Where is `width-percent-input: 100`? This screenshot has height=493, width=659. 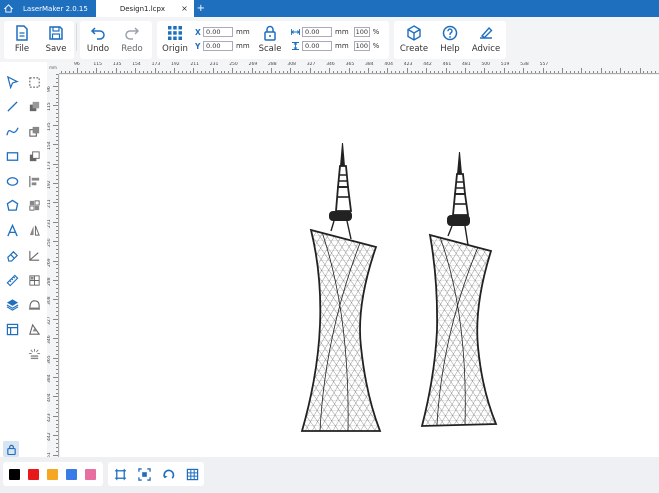 width-percent-input: 100 is located at coordinates (361, 32).